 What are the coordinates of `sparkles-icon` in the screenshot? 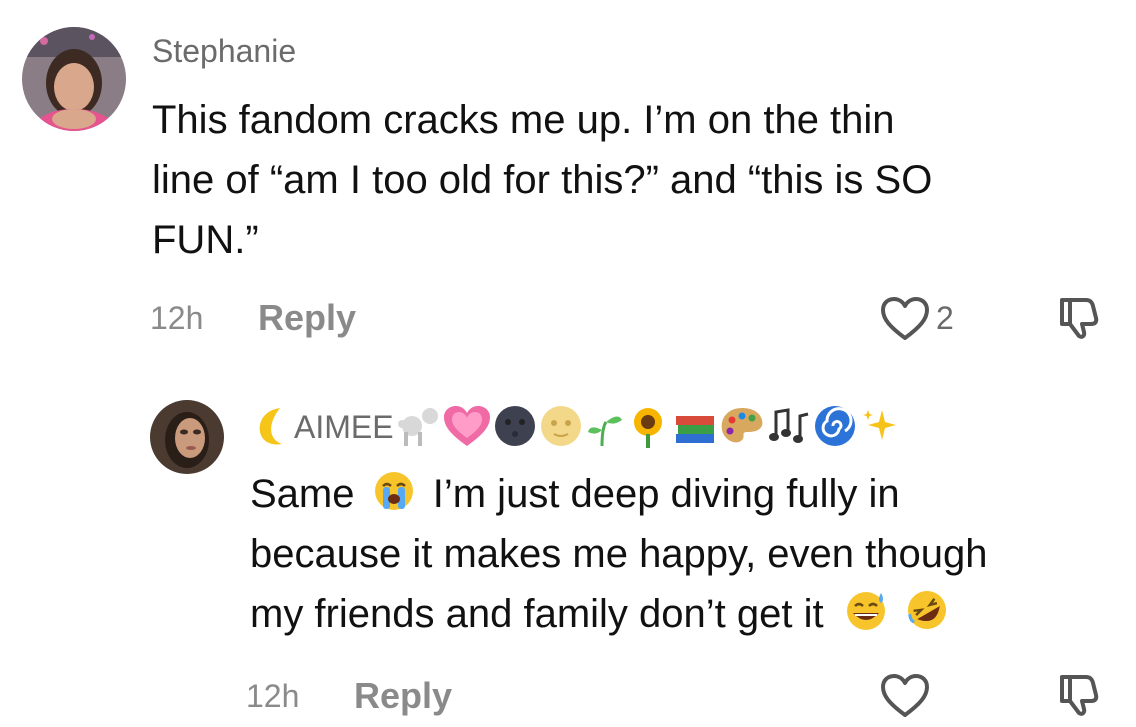 It's located at (879, 425).